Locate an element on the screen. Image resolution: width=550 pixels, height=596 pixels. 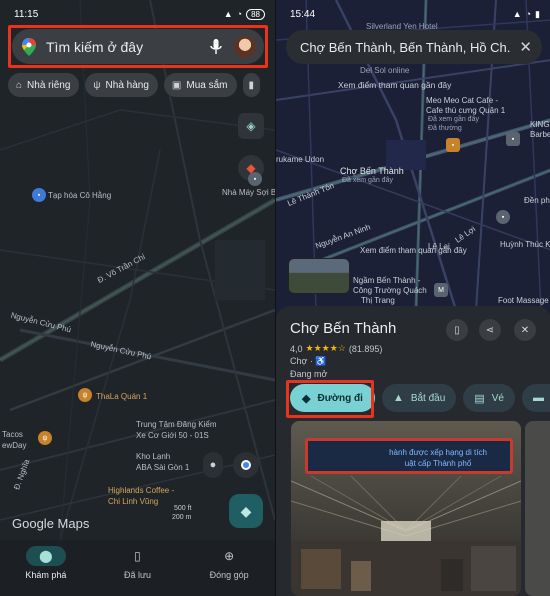
map-label: Thị Trang is located at coordinates (378, 300).